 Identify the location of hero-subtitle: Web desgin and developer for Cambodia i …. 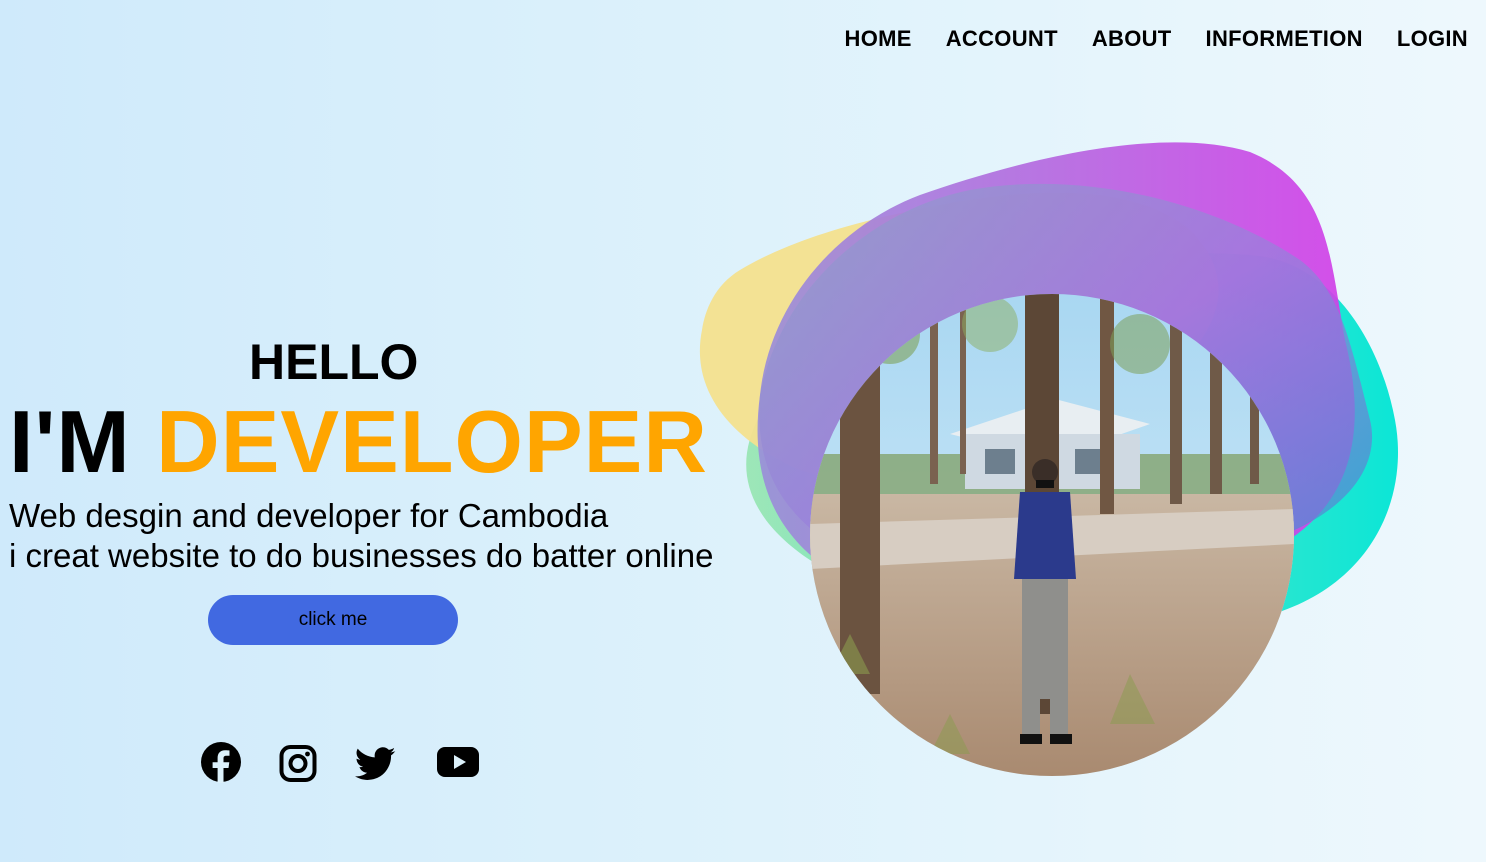
(361, 536).